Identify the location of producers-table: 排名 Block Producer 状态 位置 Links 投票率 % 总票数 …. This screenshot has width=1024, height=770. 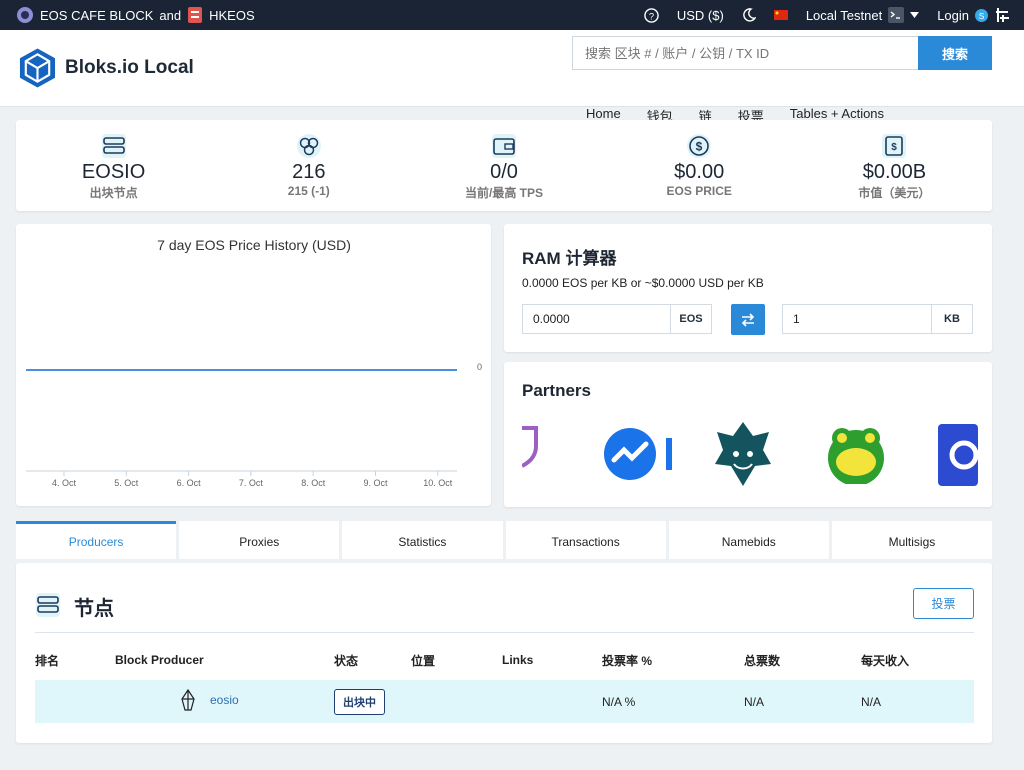
(504, 681).